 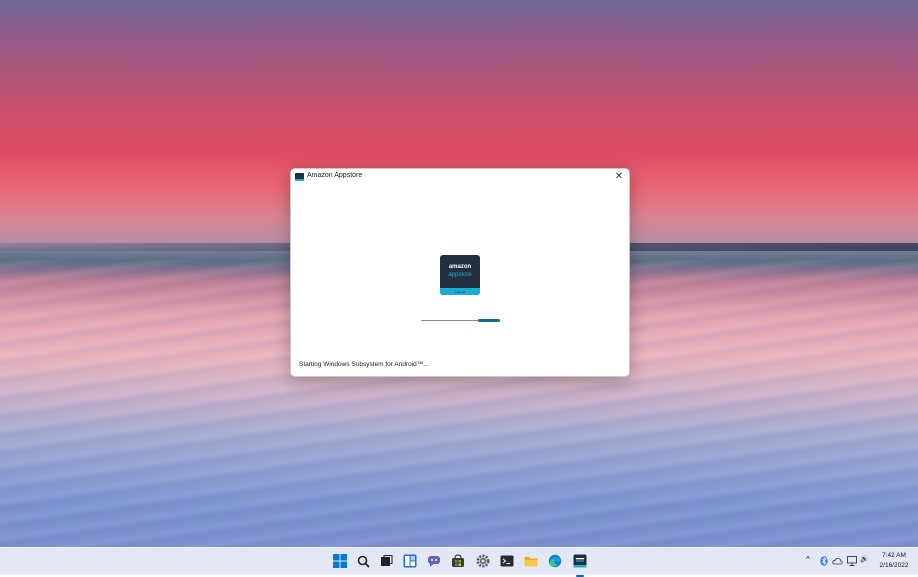 I want to click on taskbar-clock: 7:42 AM 2/16/2022, so click(x=894, y=561).